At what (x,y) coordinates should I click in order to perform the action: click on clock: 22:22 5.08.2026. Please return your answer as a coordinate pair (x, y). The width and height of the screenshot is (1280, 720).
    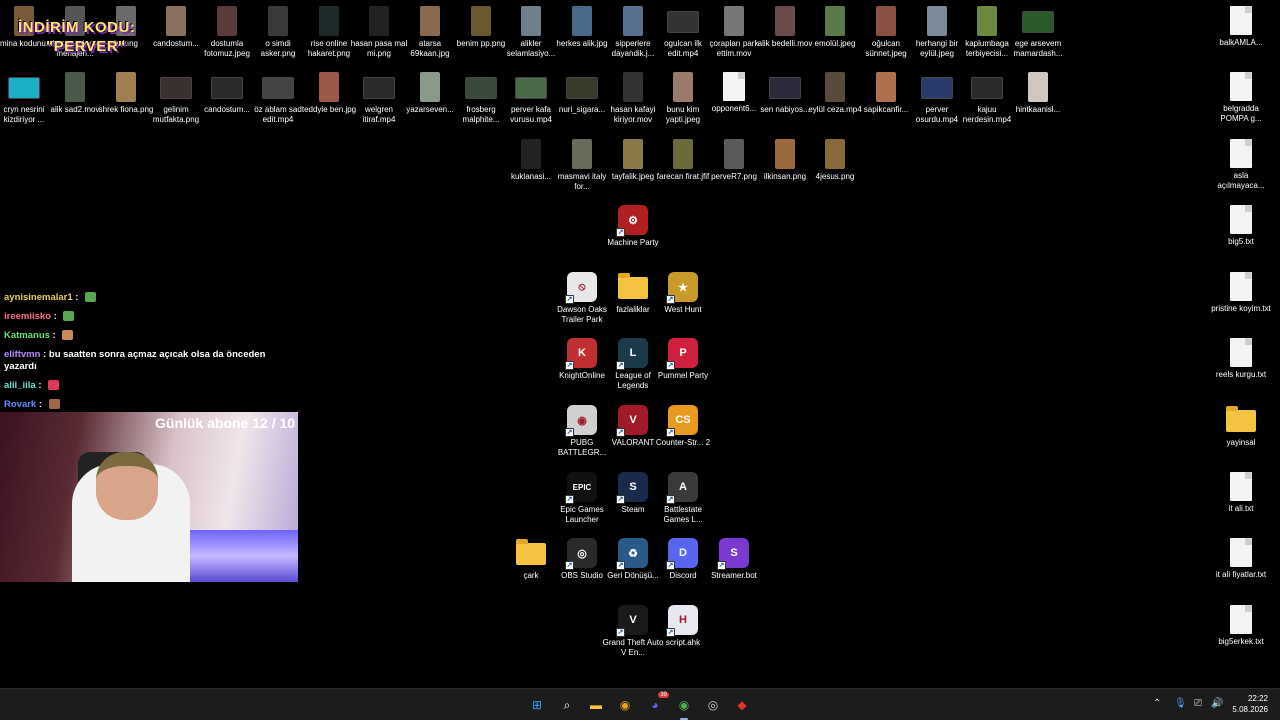
    Looking at the image, I should click on (1250, 704).